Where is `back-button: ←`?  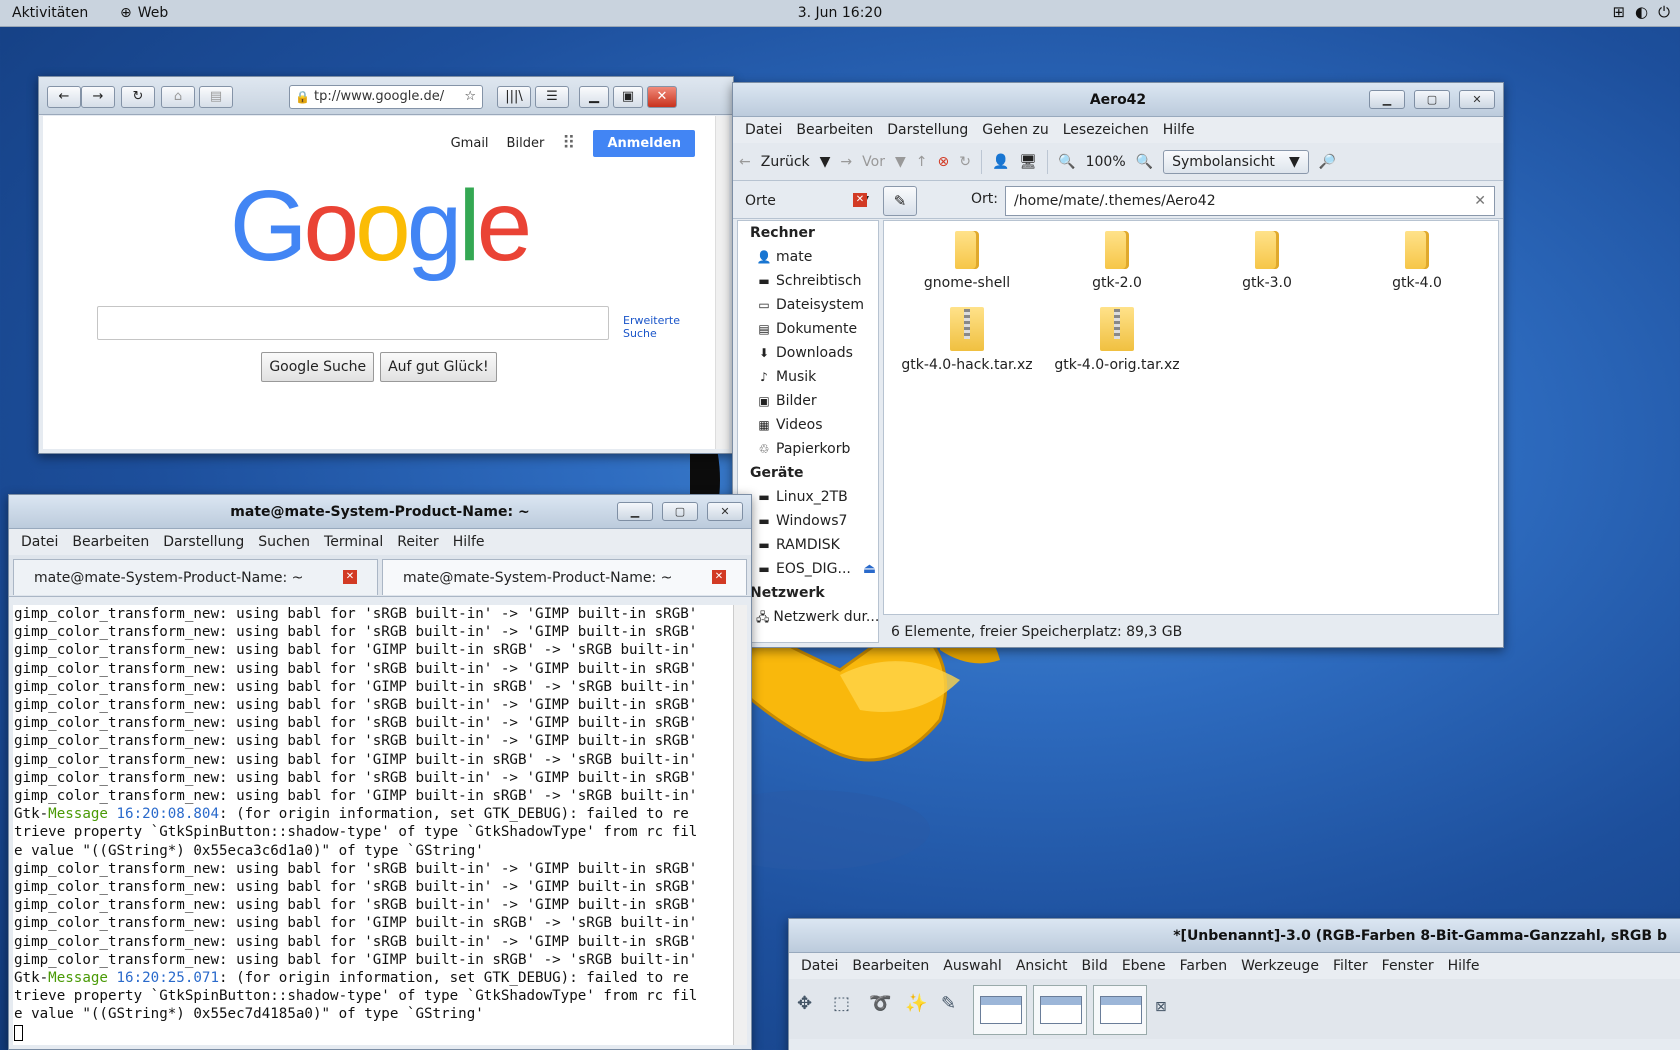
back-button: ← is located at coordinates (64, 97).